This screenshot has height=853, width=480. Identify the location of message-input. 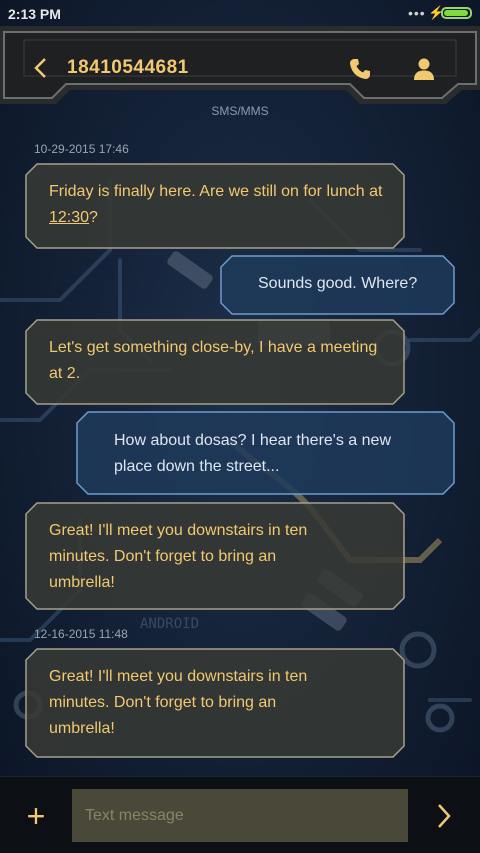
(240, 815).